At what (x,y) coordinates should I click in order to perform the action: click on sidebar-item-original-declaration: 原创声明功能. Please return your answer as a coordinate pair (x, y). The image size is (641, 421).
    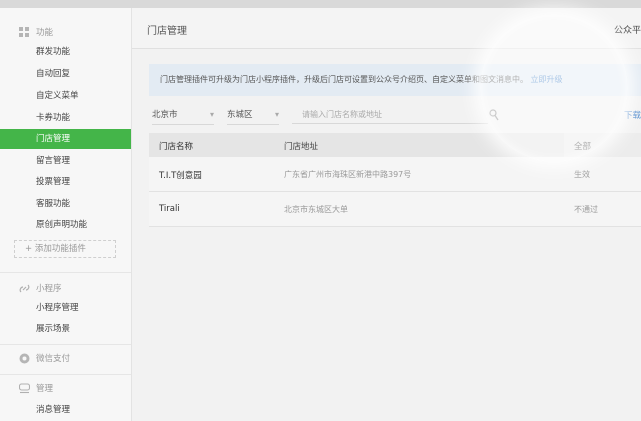
    Looking at the image, I should click on (65, 225).